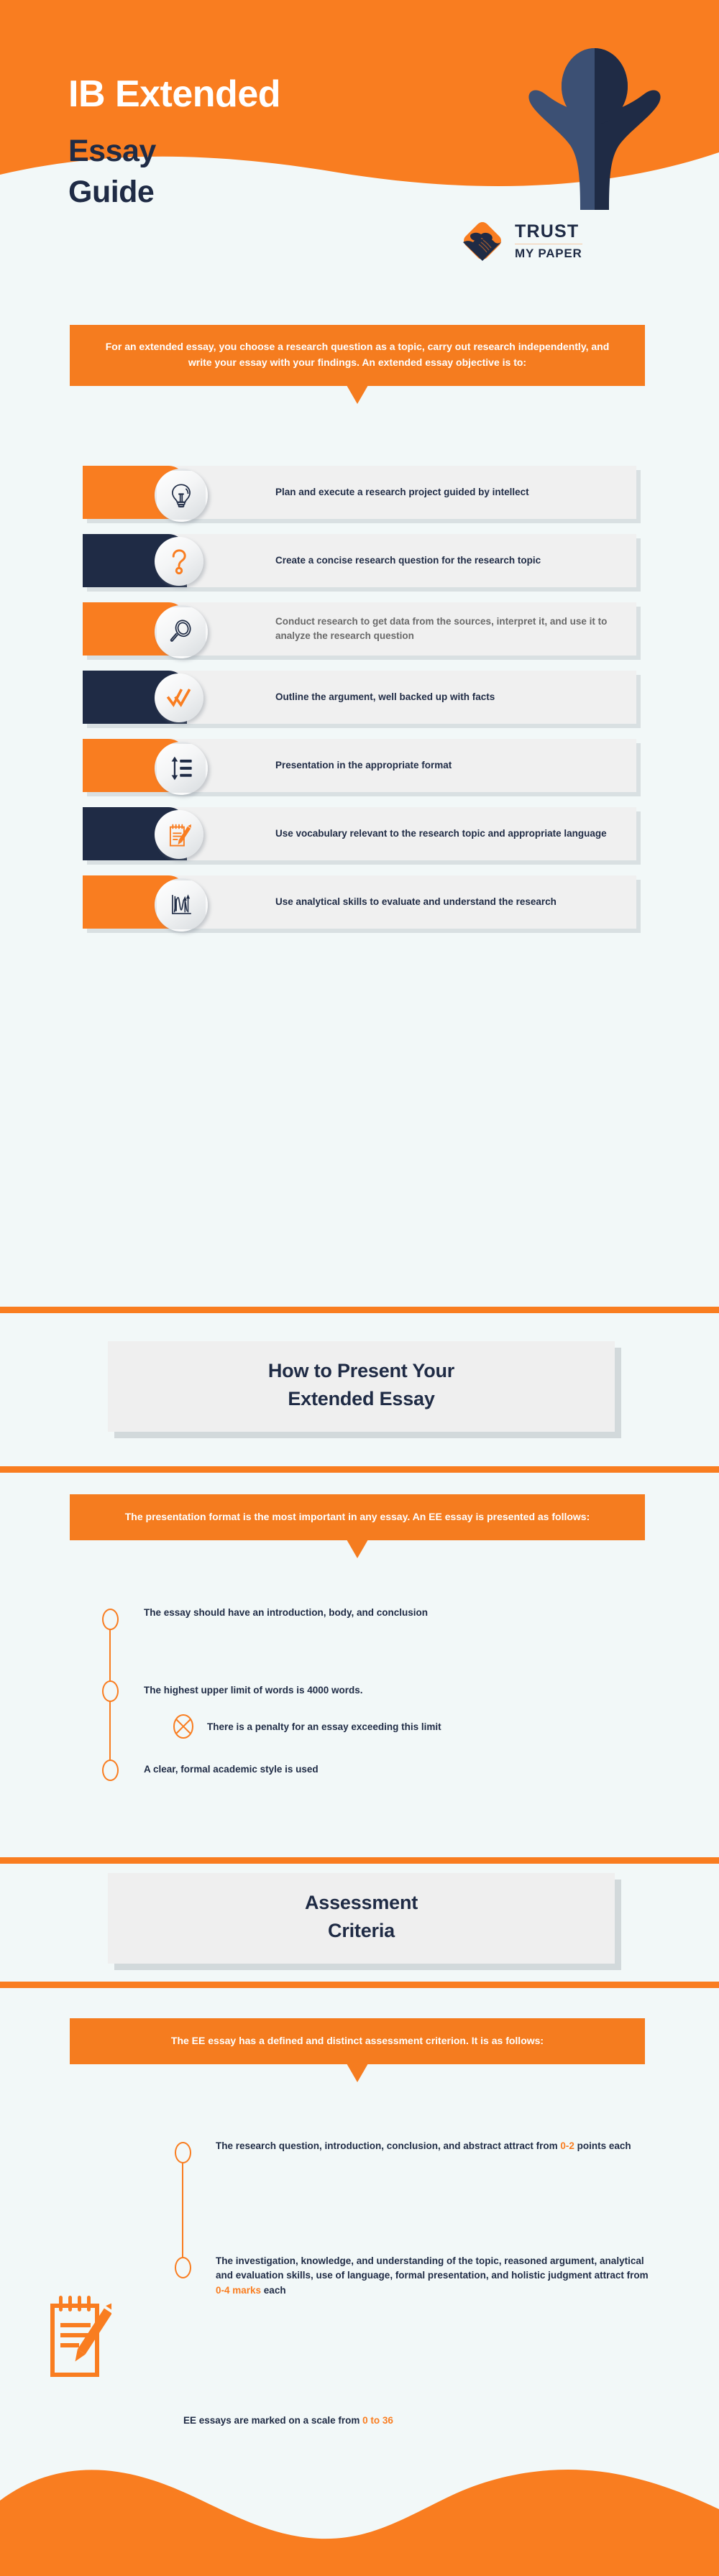  I want to click on notepad-pencil-large-icon, so click(80, 2336).